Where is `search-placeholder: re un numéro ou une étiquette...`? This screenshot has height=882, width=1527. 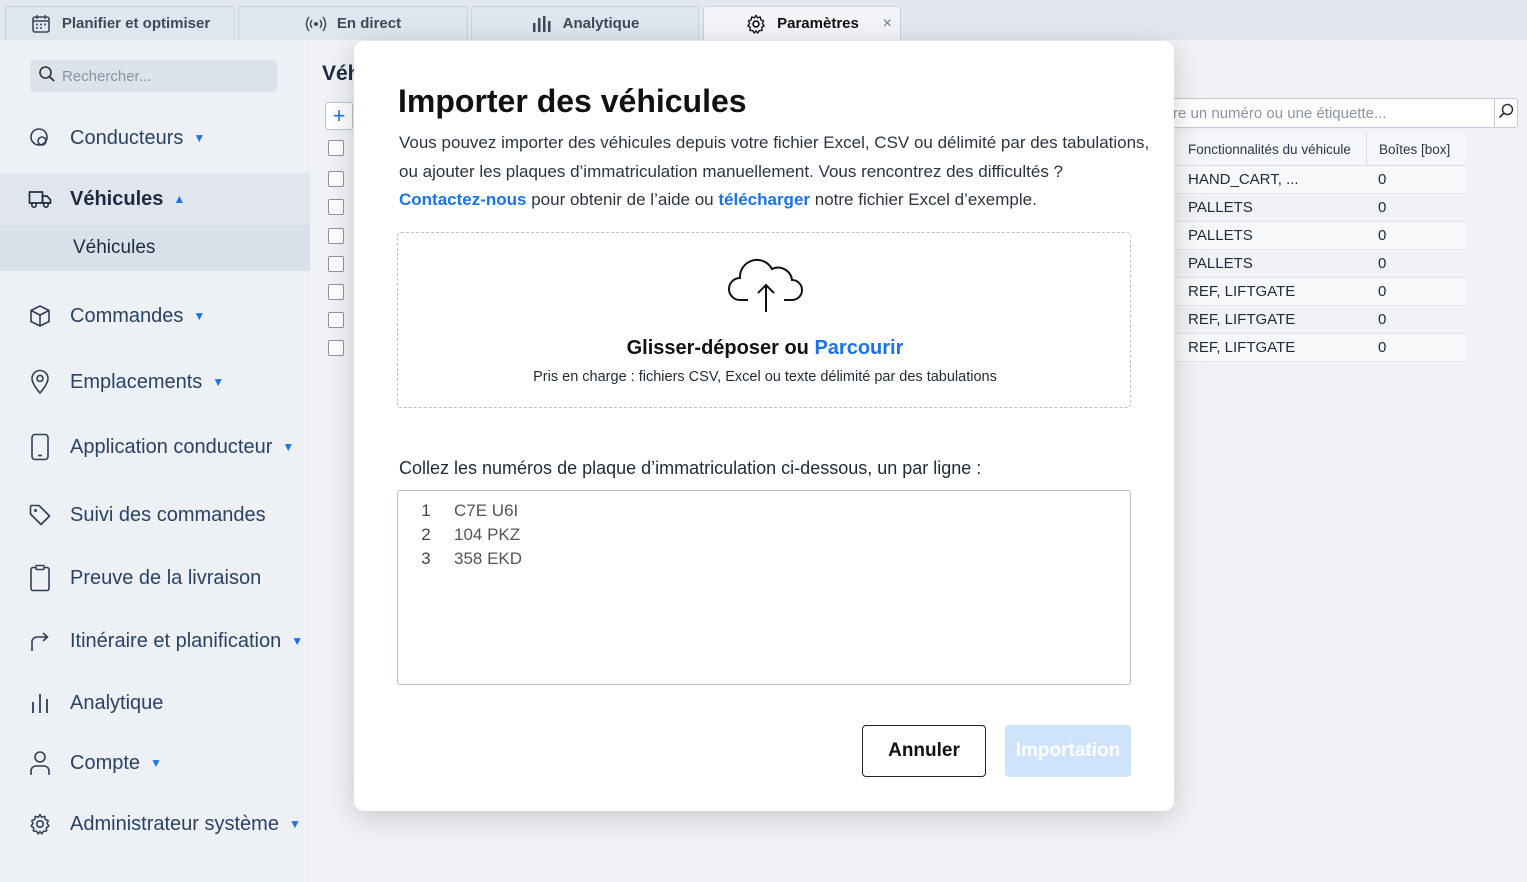
search-placeholder: re un numéro ou une étiquette... is located at coordinates (1280, 113).